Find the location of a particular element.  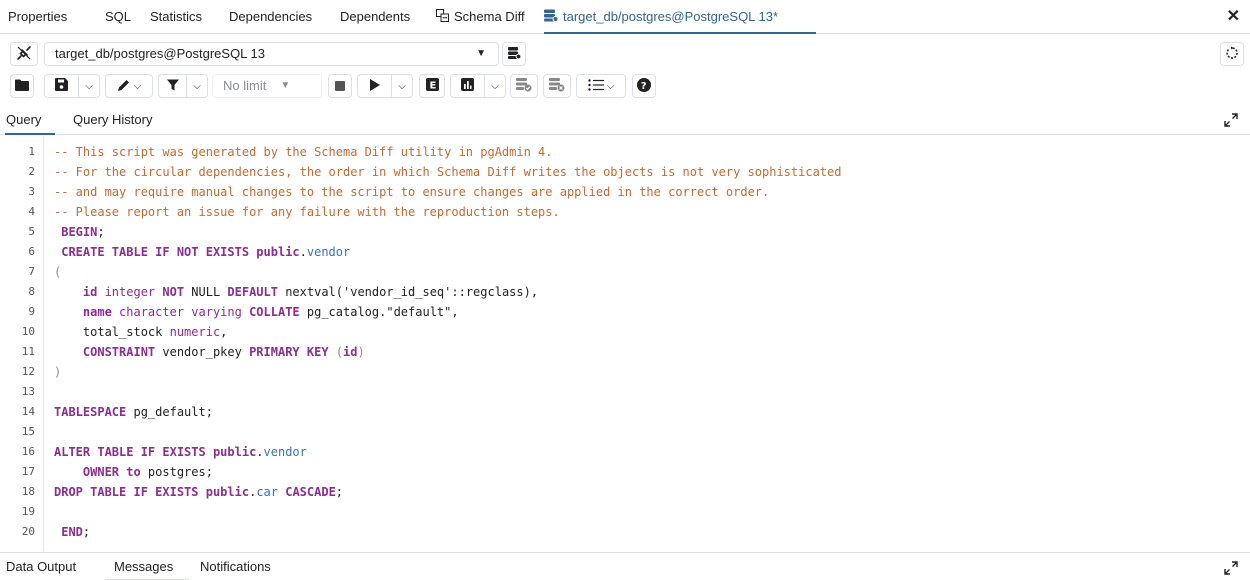

tab-label: Messages is located at coordinates (144, 566).